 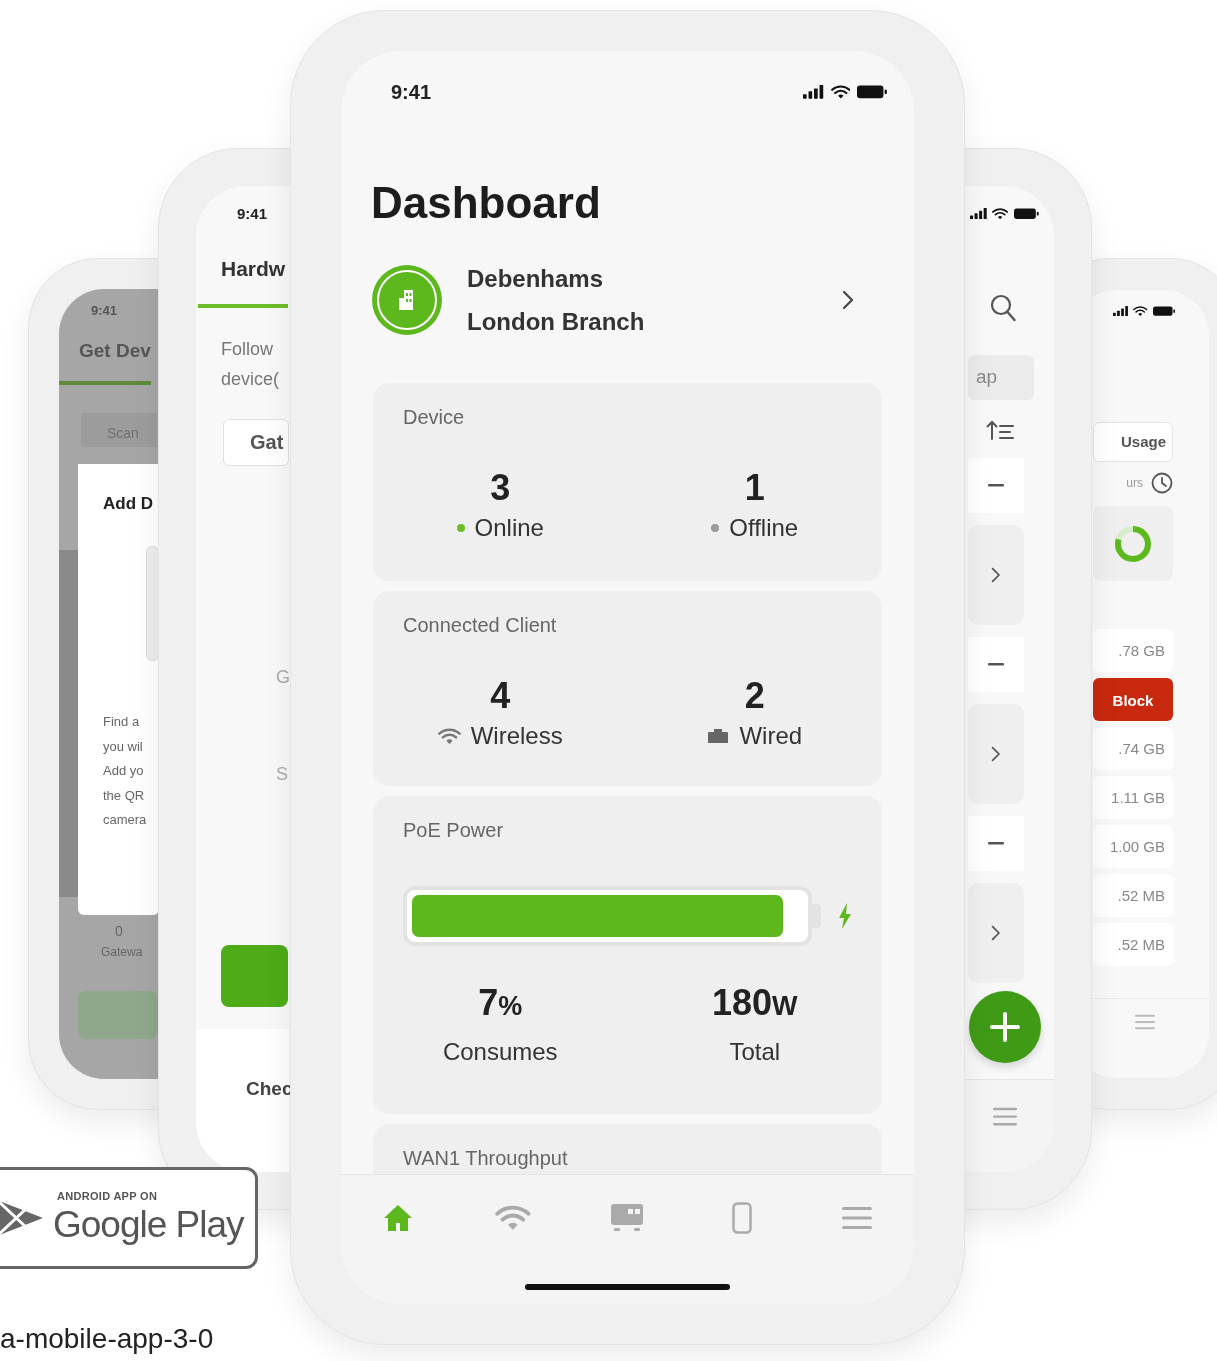 What do you see at coordinates (282, 774) in the screenshot?
I see `field-label: S` at bounding box center [282, 774].